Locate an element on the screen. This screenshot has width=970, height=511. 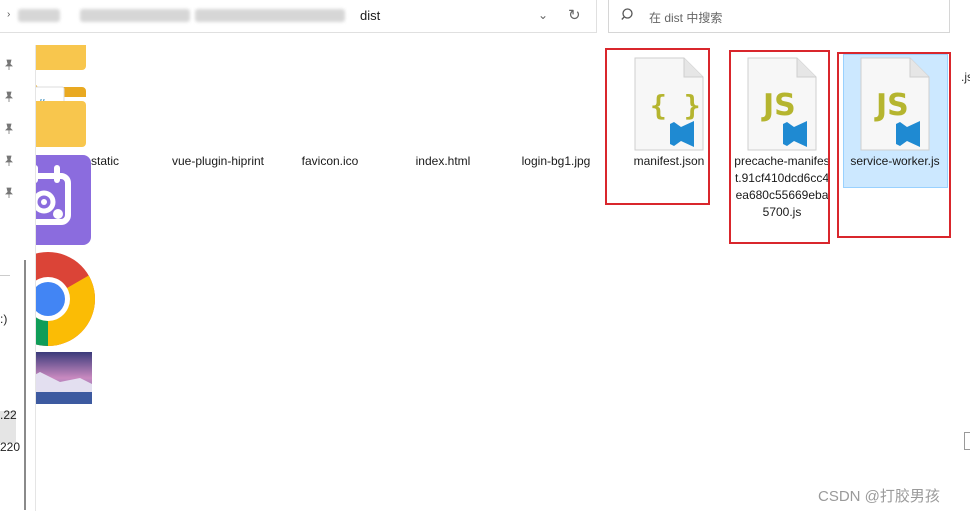
address-bar: › dist ⌄ ↻ is located at coordinates (298, 16).